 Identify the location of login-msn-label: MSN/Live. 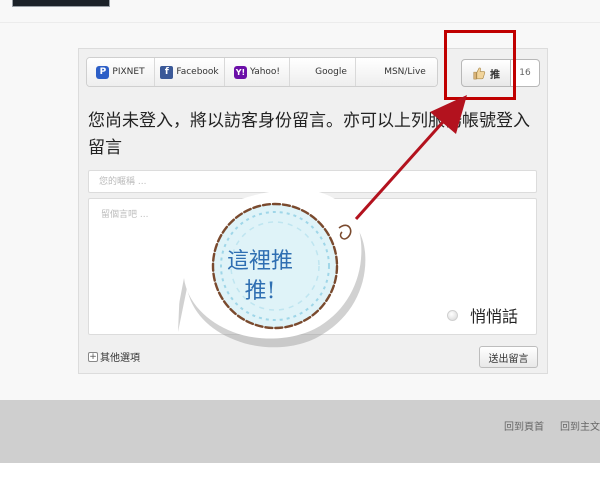
(405, 72).